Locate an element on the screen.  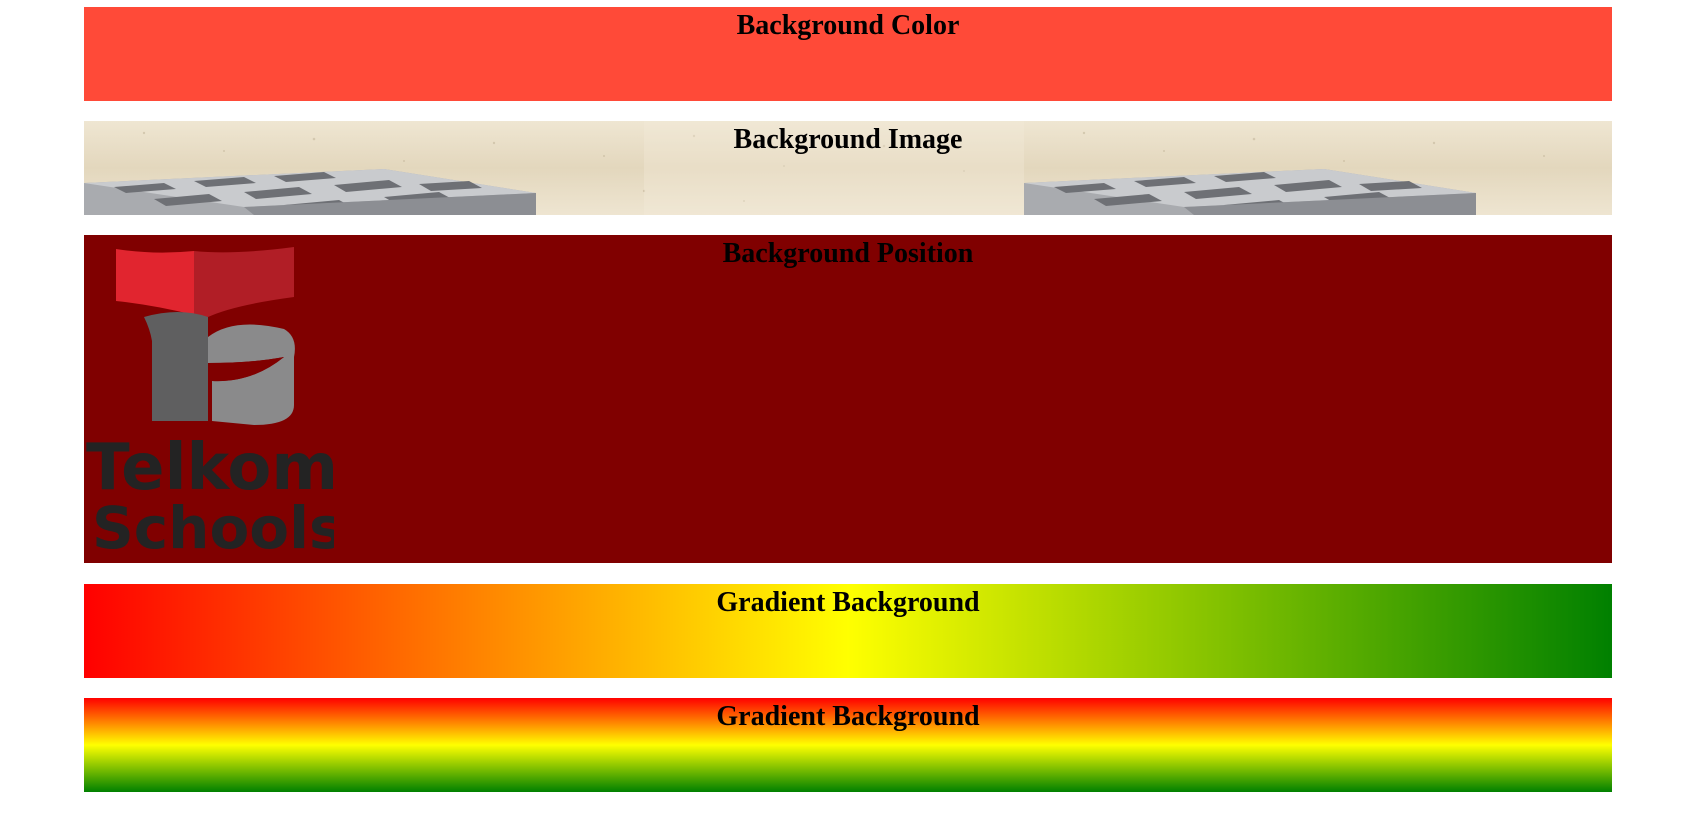
telkom-schools-logo-icon: Telkom Schools is located at coordinates (214, 403).